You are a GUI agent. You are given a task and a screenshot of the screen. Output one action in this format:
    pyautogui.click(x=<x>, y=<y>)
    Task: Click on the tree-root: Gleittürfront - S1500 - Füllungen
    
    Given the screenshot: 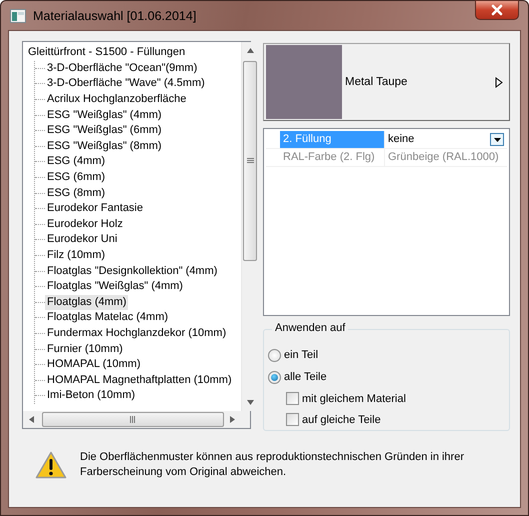 What is the action you would take?
    pyautogui.click(x=107, y=52)
    